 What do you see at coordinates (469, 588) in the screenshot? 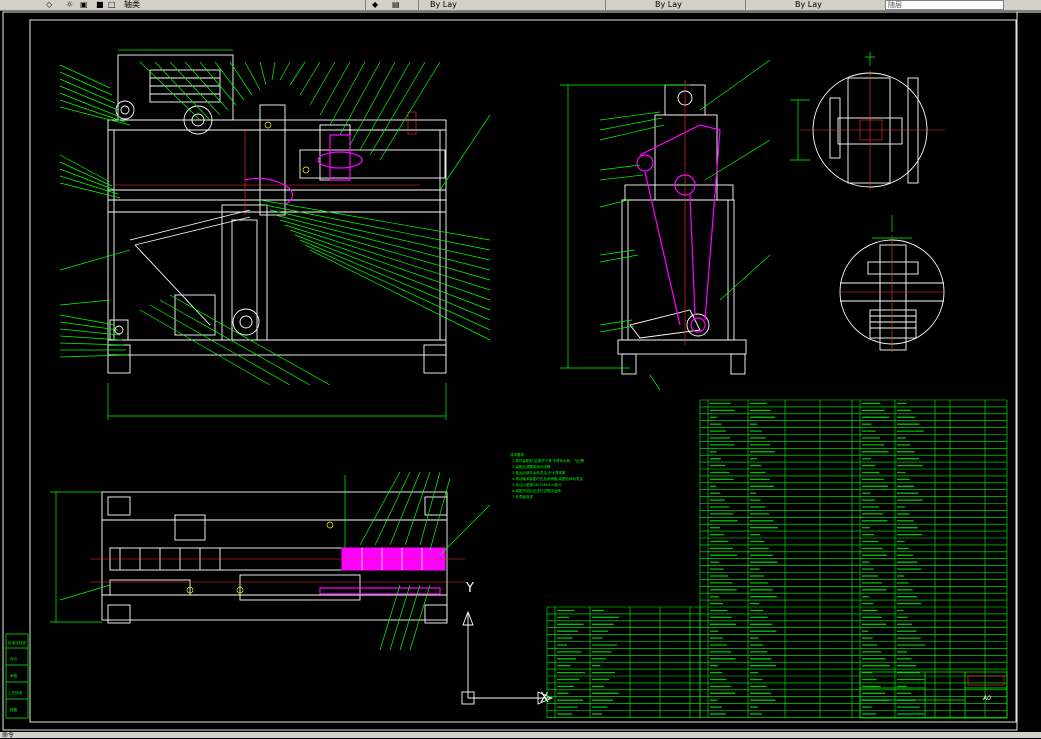
I see `y-axis-label: Y` at bounding box center [469, 588].